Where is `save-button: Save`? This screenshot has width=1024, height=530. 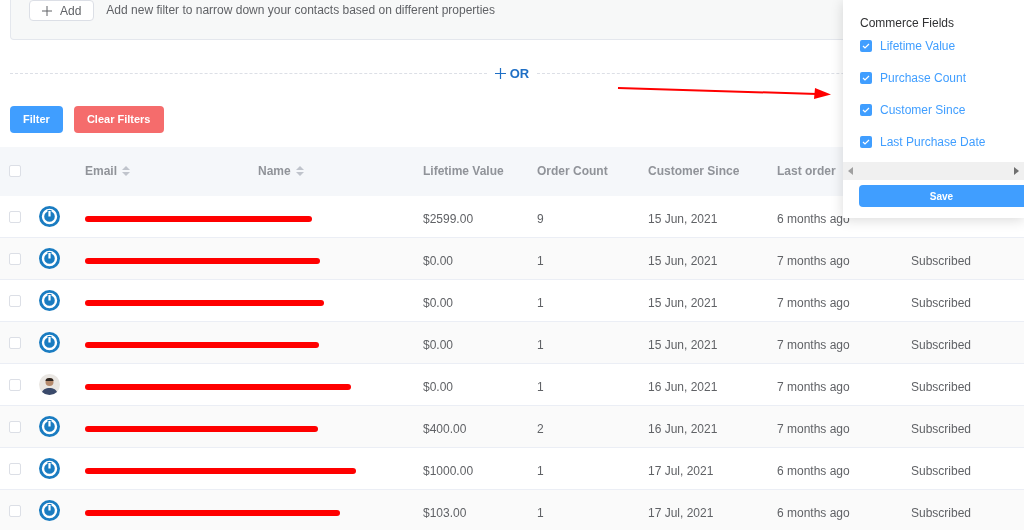 save-button: Save is located at coordinates (941, 196).